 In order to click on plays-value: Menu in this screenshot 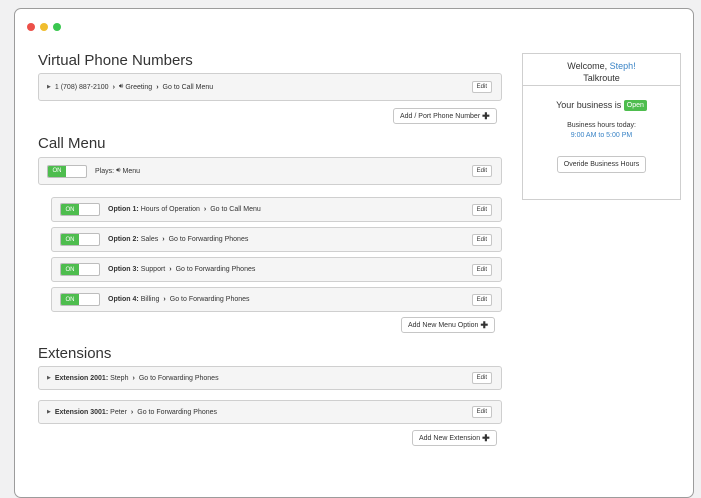, I will do `click(131, 171)`.